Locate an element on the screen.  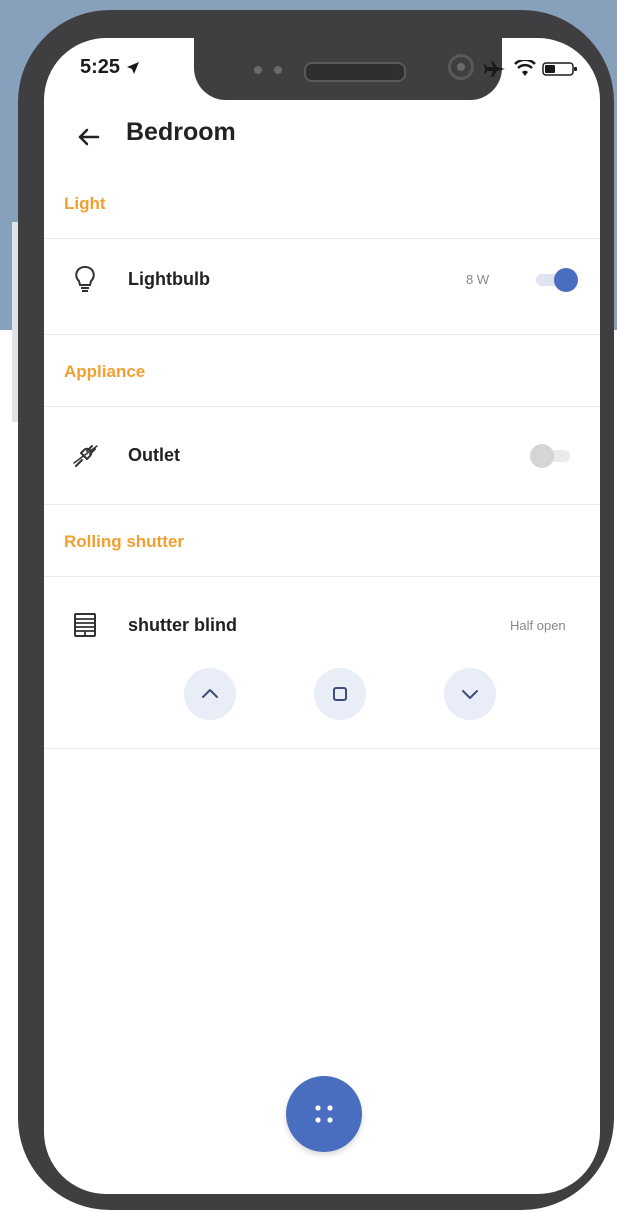
location-arrow-icon is located at coordinates (132, 67).